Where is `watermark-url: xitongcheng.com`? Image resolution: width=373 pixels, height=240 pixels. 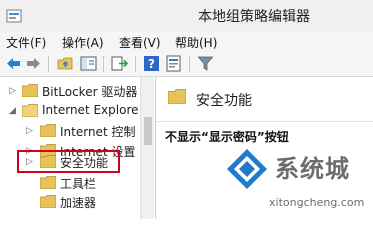 watermark-url: xitongcheng.com is located at coordinates (317, 202).